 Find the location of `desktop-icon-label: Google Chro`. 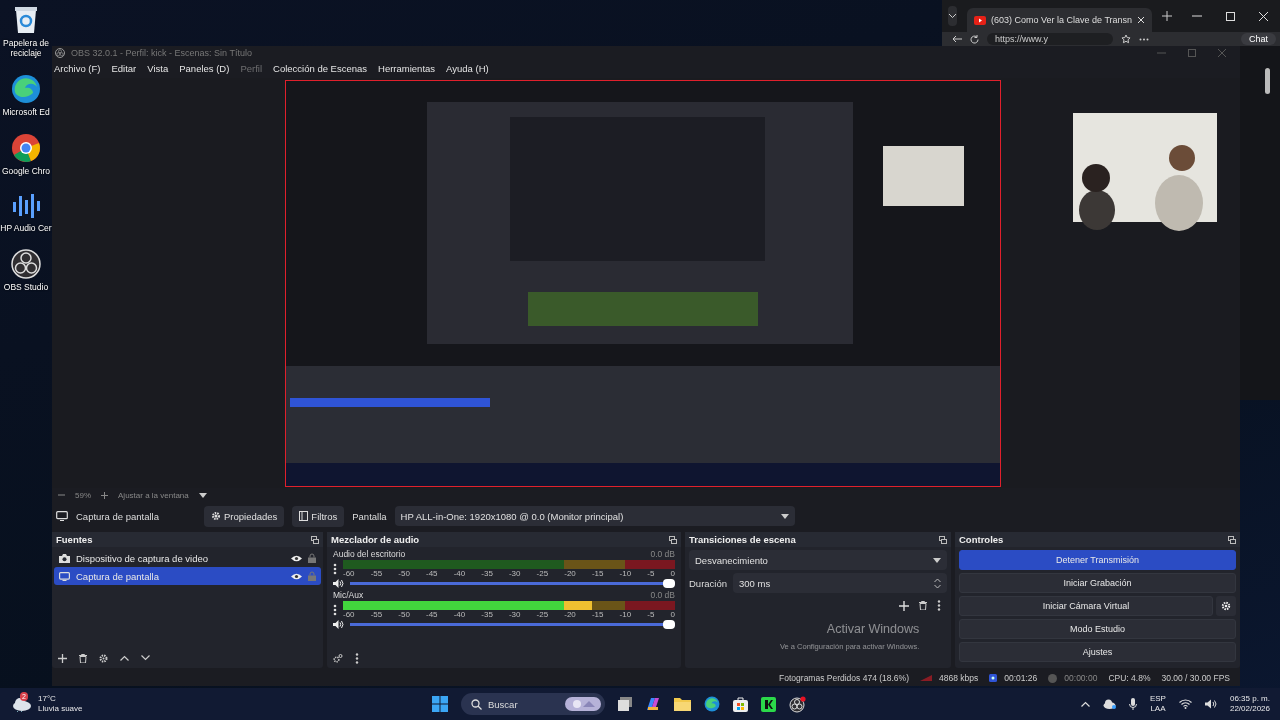

desktop-icon-label: Google Chro is located at coordinates (26, 171).